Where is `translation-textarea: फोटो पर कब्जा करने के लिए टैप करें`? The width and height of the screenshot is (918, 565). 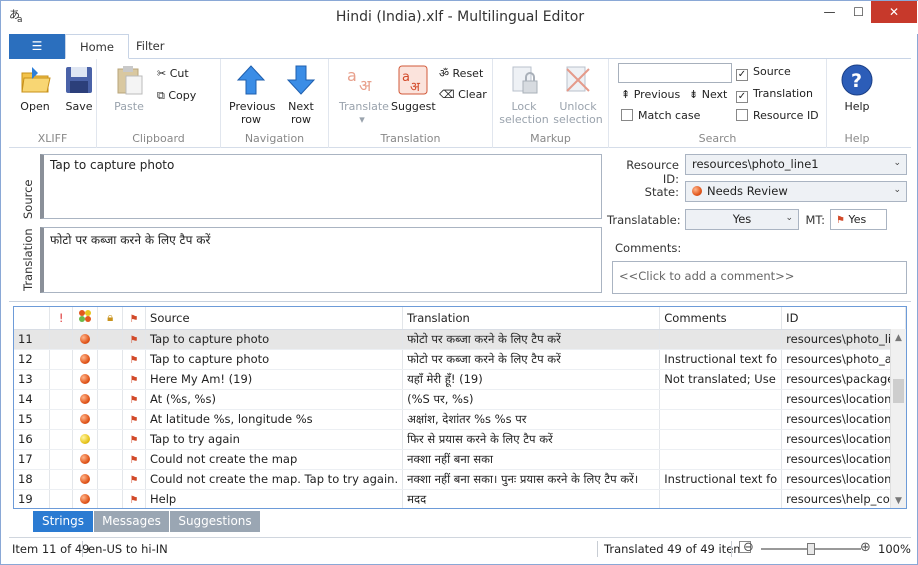 translation-textarea: फोटो पर कब्जा करने के लिए टैप करें is located at coordinates (321, 260).